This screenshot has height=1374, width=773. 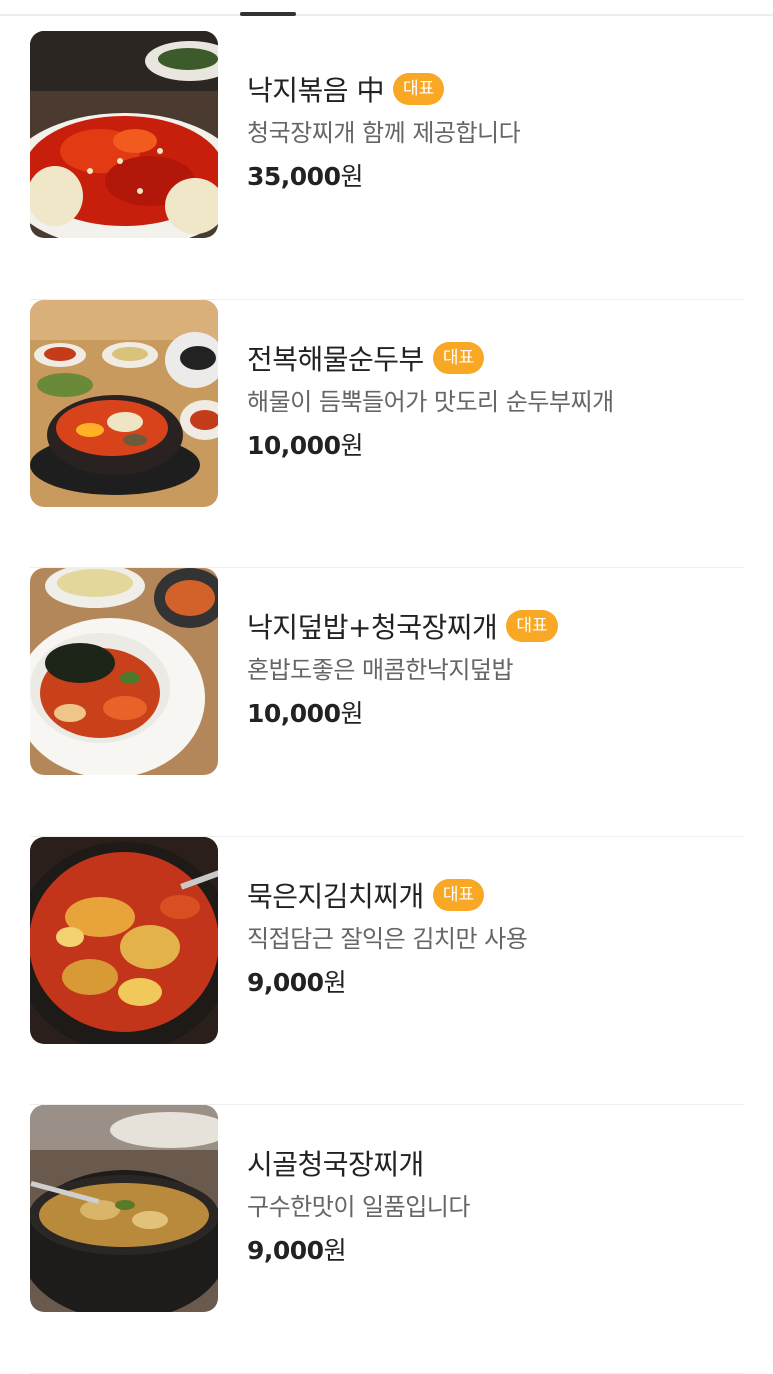 I want to click on menu-name: 전복해물순두부, so click(x=335, y=359).